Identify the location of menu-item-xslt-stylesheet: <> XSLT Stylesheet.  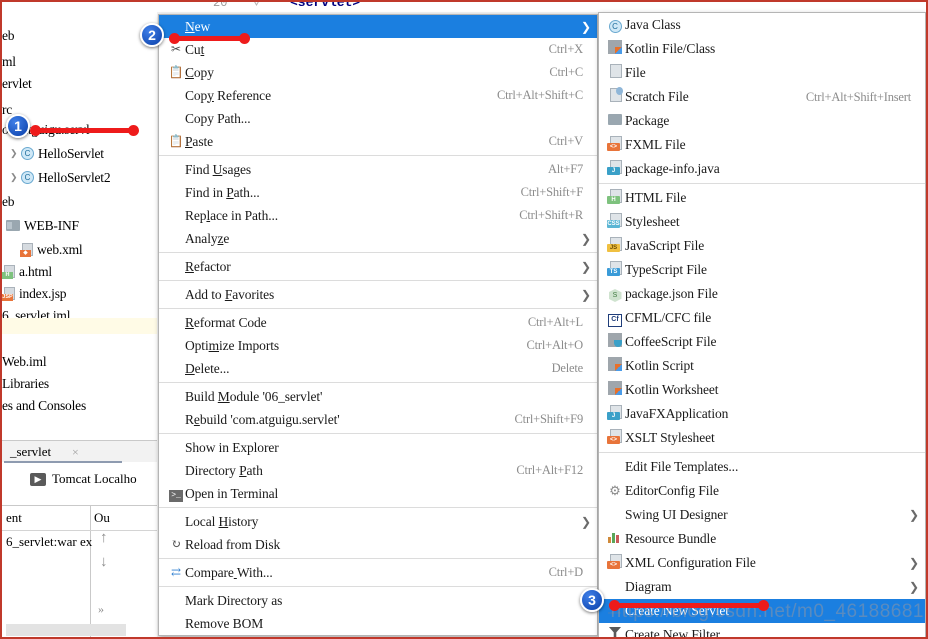
(762, 438).